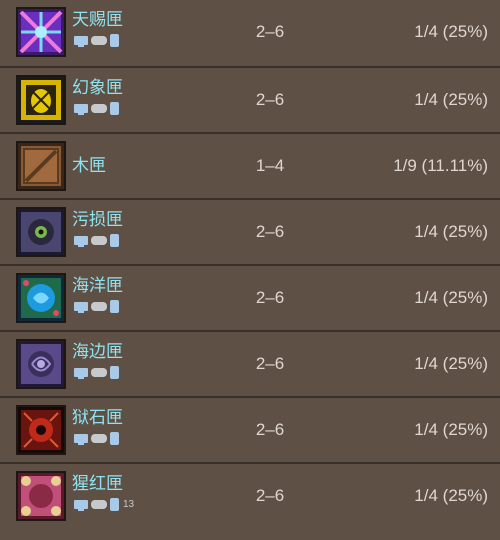 The height and width of the screenshot is (540, 500). I want to click on item-name: 海洋匣, so click(97, 286).